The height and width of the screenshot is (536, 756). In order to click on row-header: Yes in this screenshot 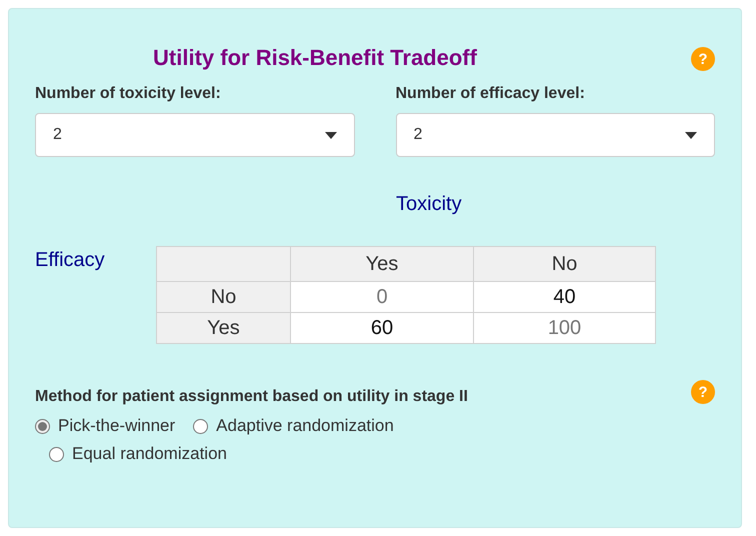, I will do `click(223, 328)`.